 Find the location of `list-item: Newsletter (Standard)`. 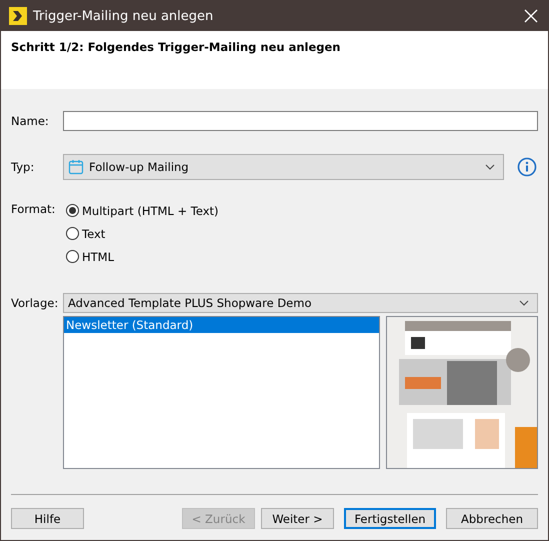

list-item: Newsletter (Standard) is located at coordinates (221, 325).